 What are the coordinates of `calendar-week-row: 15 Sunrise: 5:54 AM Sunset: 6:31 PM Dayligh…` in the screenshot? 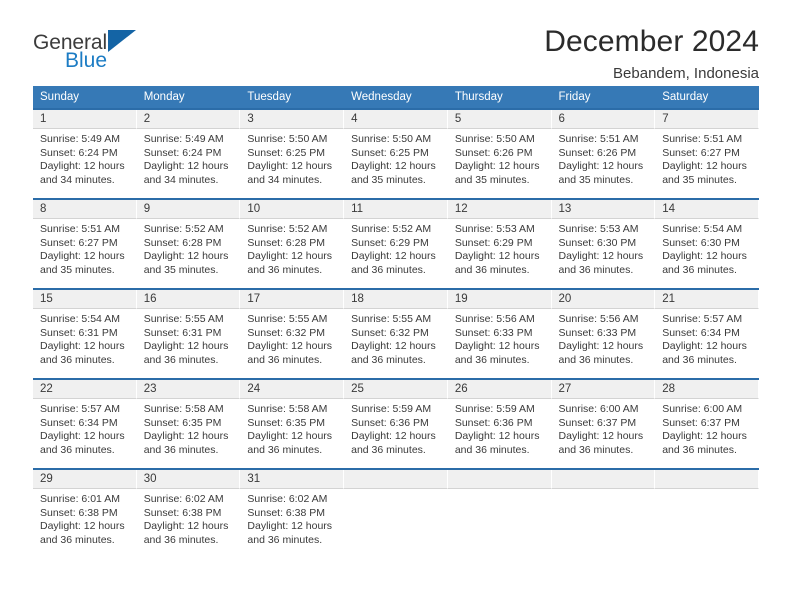 It's located at (396, 333).